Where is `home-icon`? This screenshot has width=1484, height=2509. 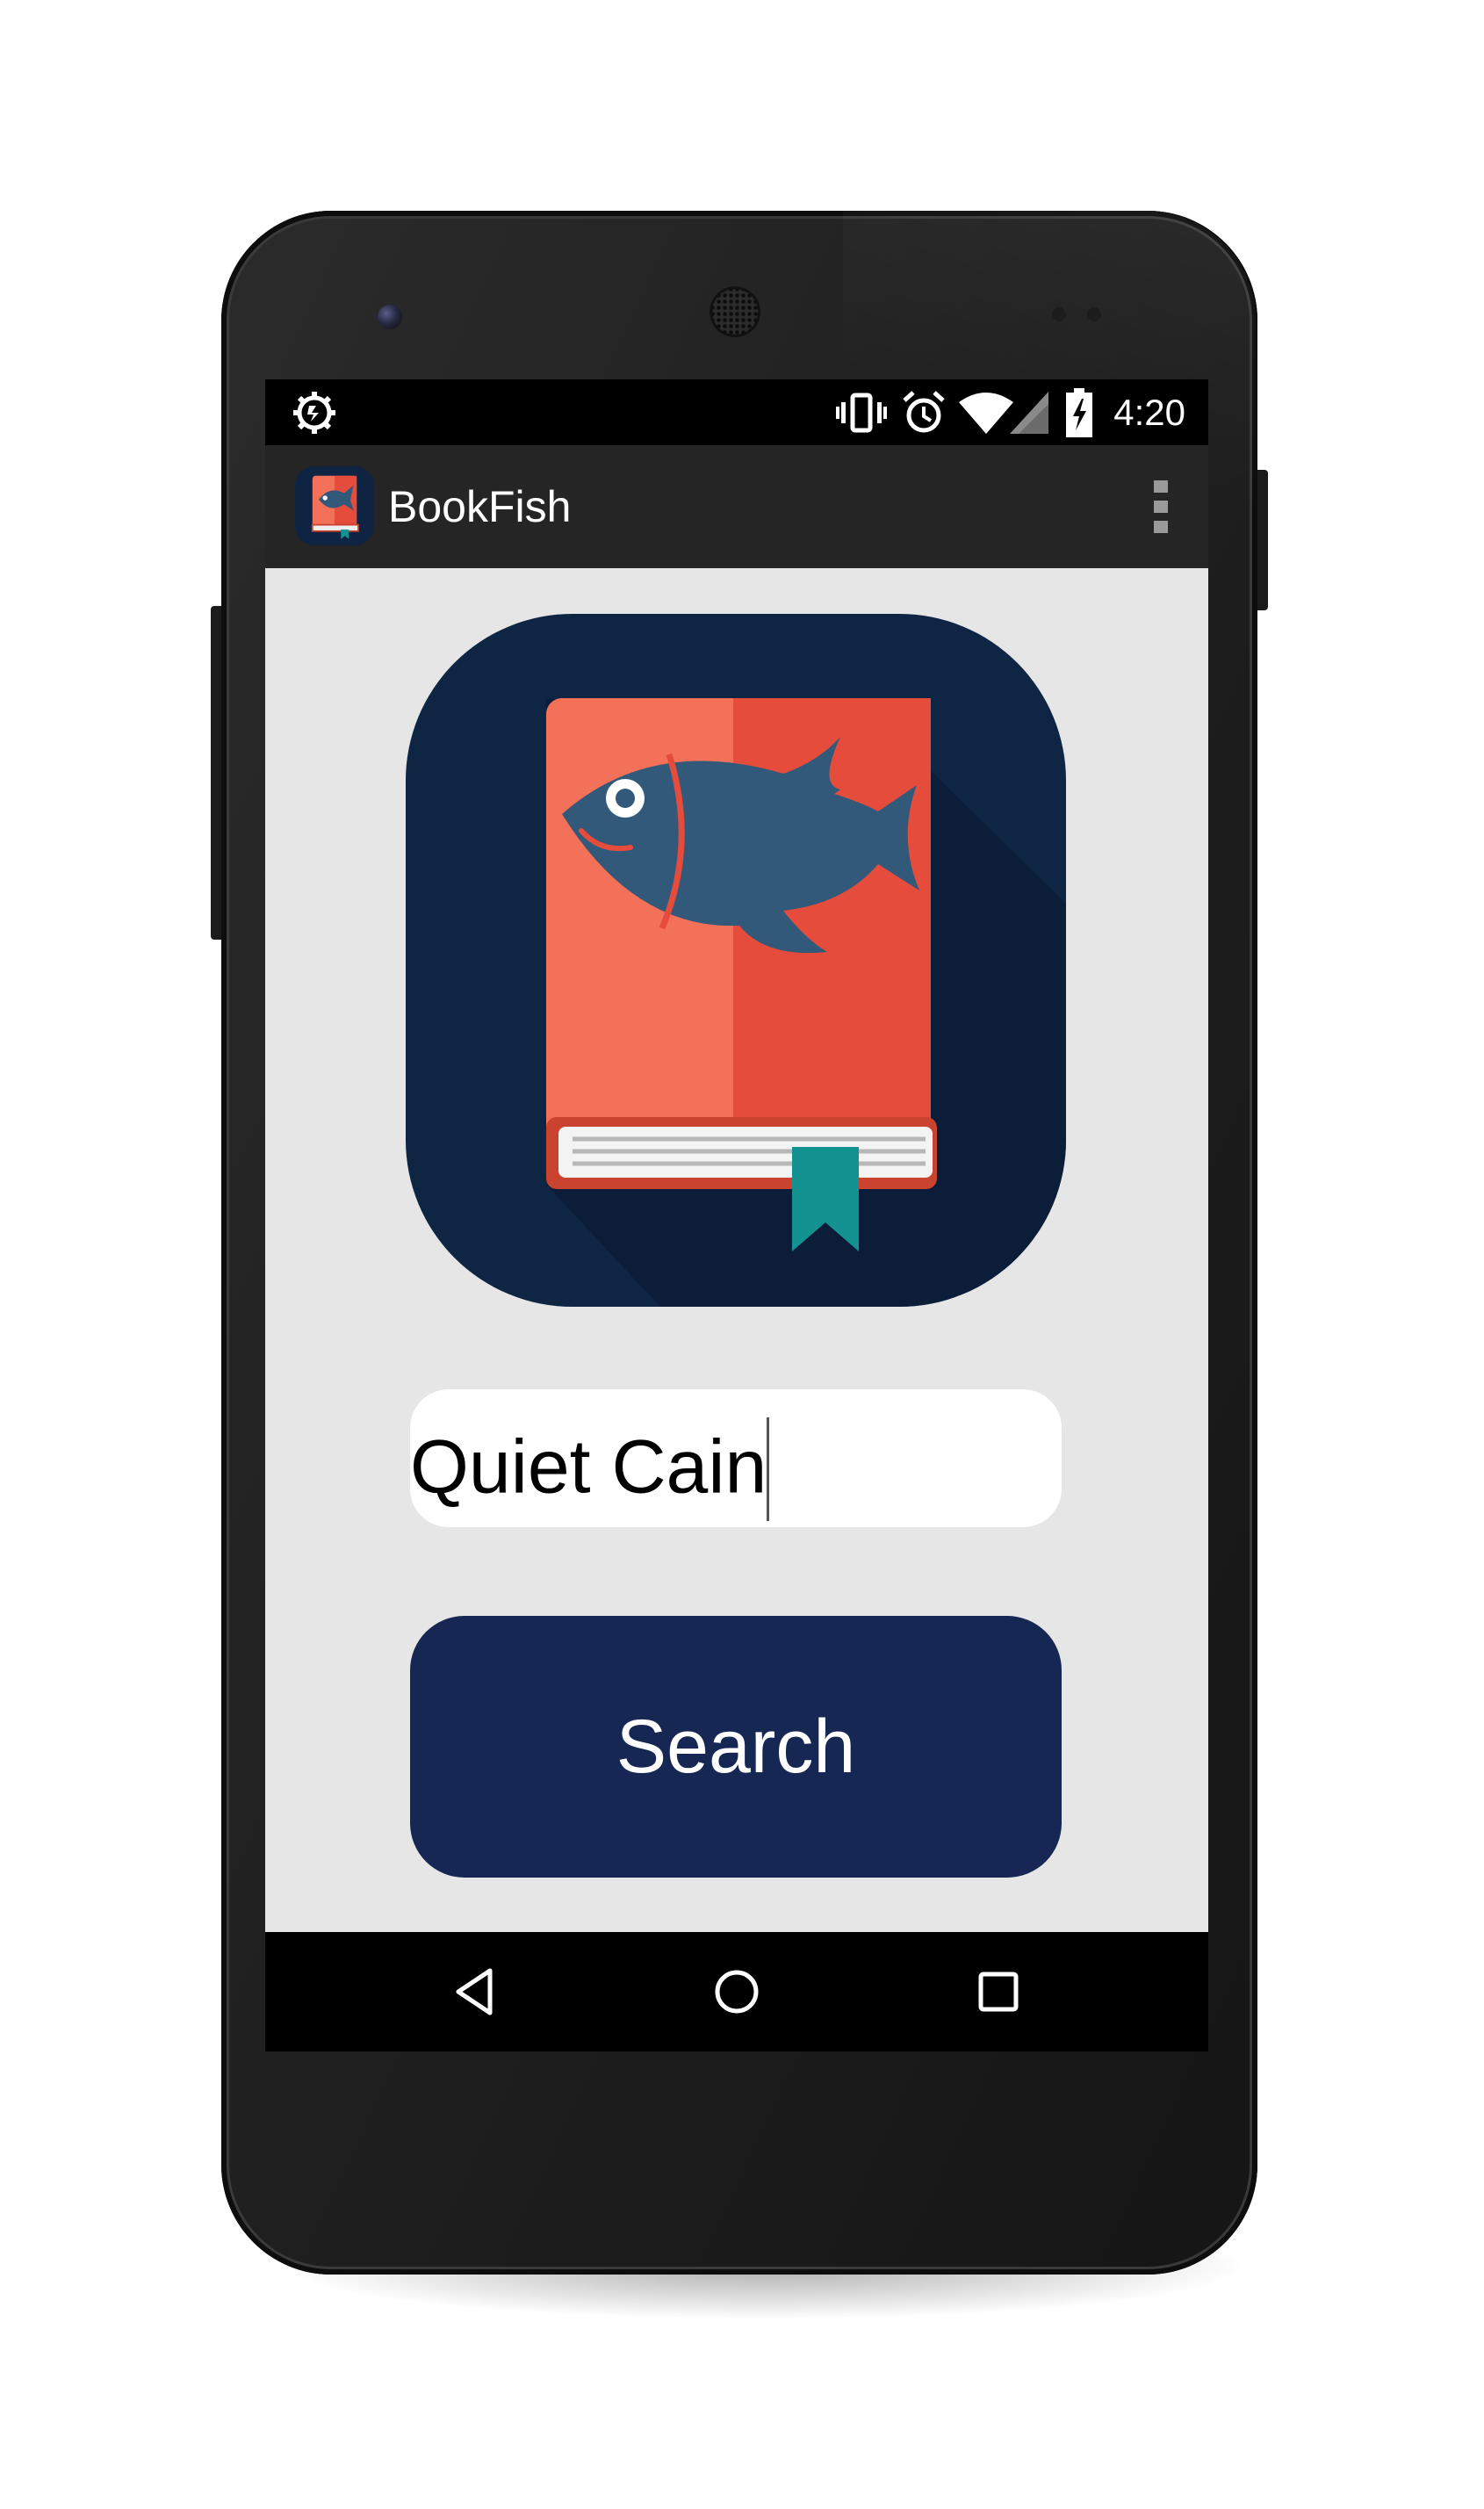
home-icon is located at coordinates (736, 1991).